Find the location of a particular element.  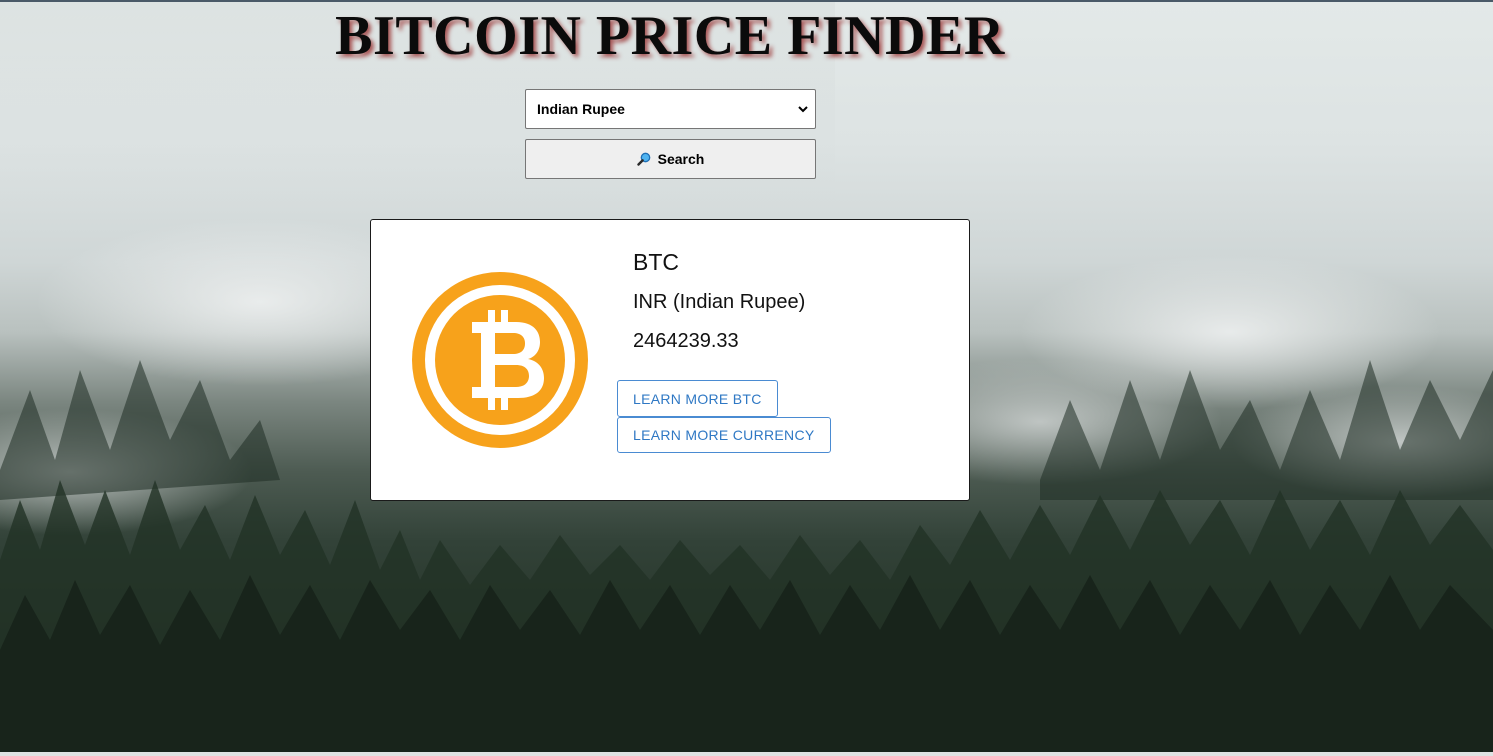

coin-code: BTC is located at coordinates (656, 262).